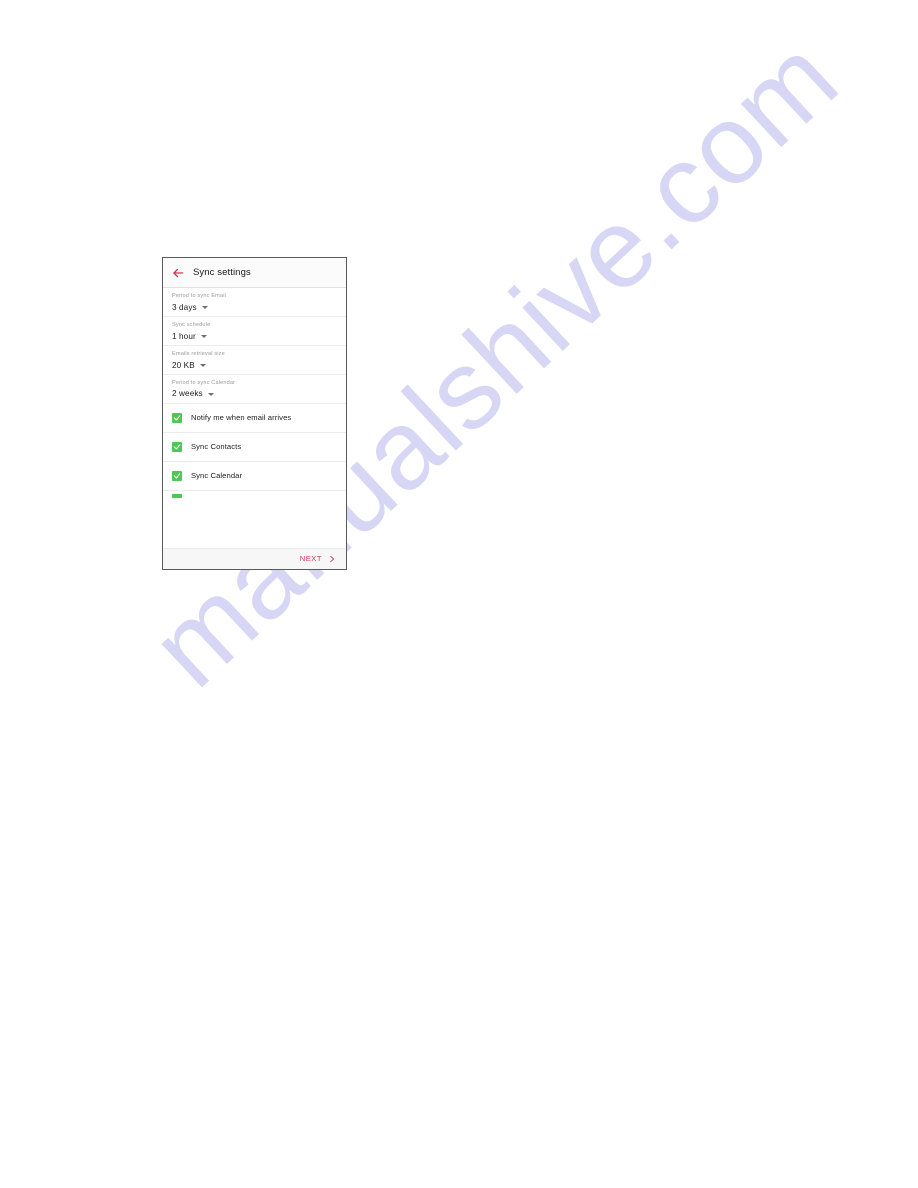 The image size is (918, 1188). I want to click on checkbox-label: Notify me when email arrives, so click(241, 417).